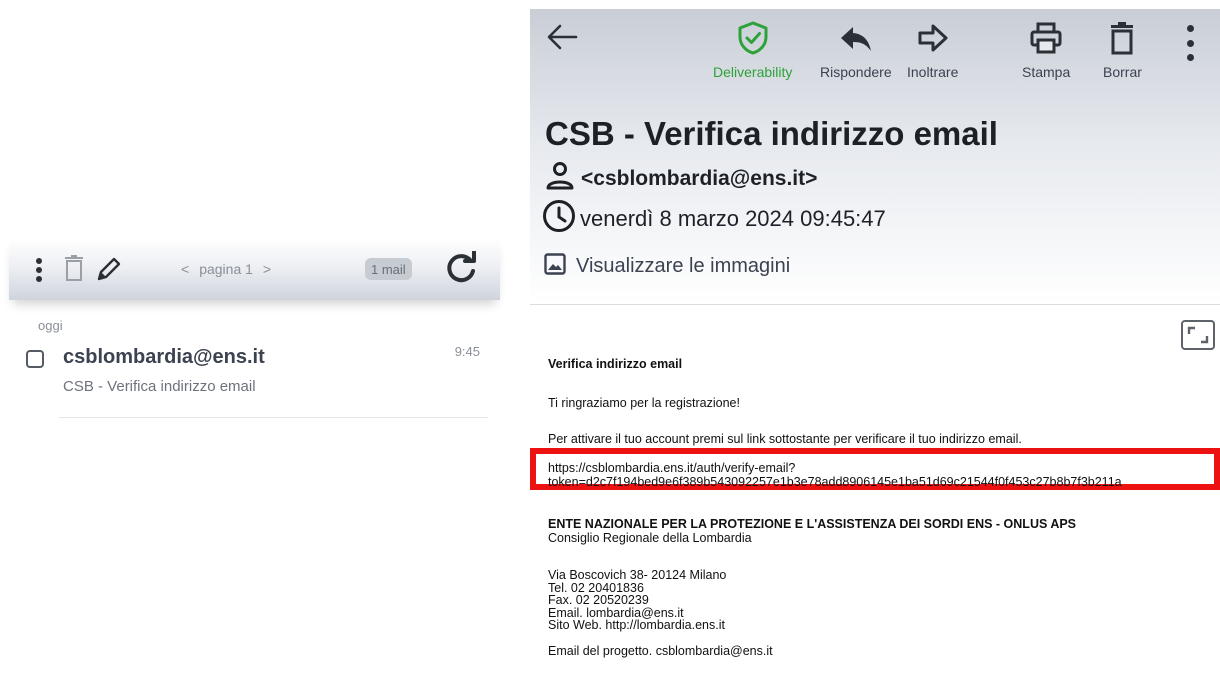 The width and height of the screenshot is (1220, 679). Describe the element at coordinates (875, 304) in the screenshot. I see `header-divider` at that location.